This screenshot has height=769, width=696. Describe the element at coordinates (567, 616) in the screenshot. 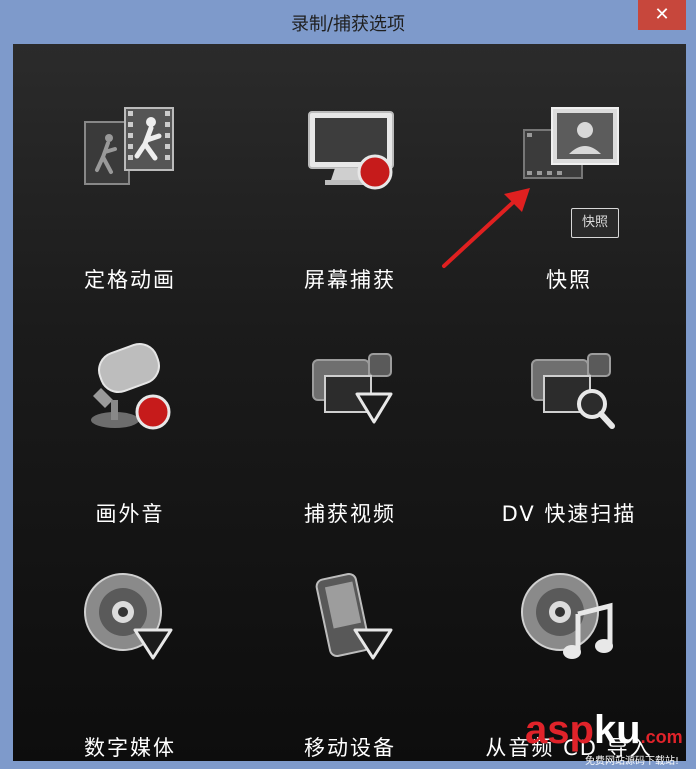

I see `audio-cd-import-icon` at that location.